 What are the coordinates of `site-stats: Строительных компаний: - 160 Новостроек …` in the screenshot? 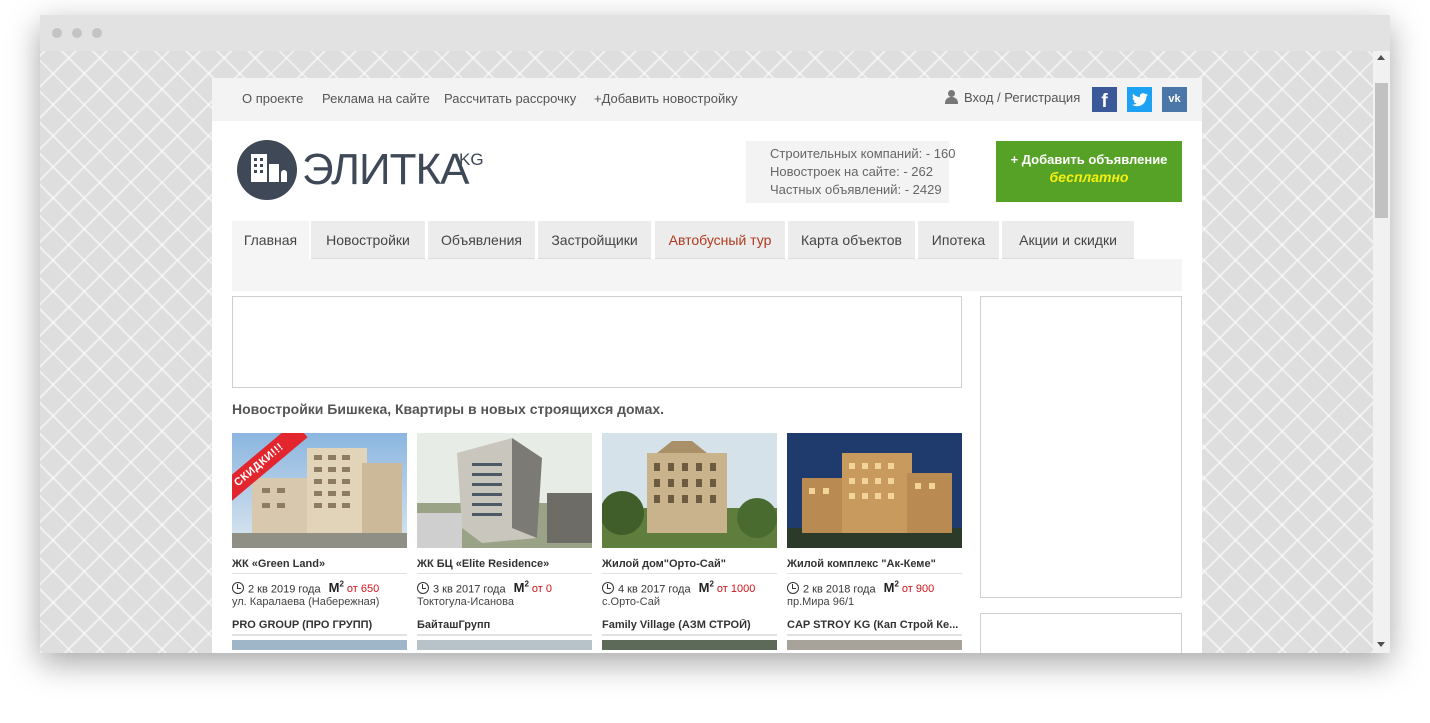 It's located at (851, 172).